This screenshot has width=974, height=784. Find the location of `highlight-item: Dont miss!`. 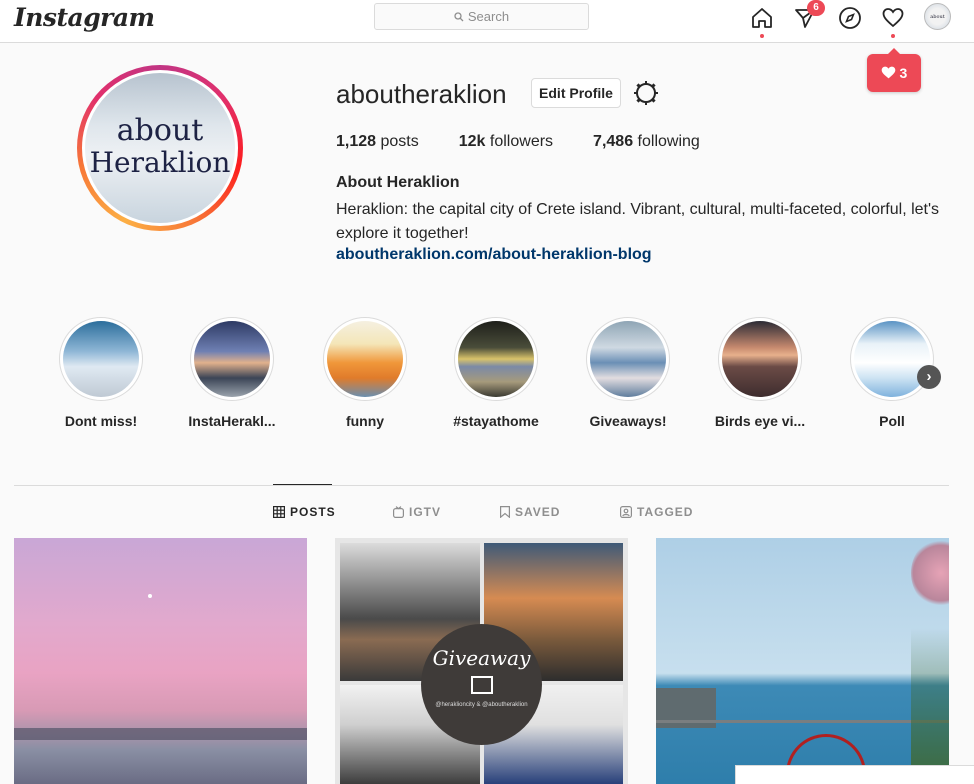

highlight-item: Dont miss! is located at coordinates (101, 373).